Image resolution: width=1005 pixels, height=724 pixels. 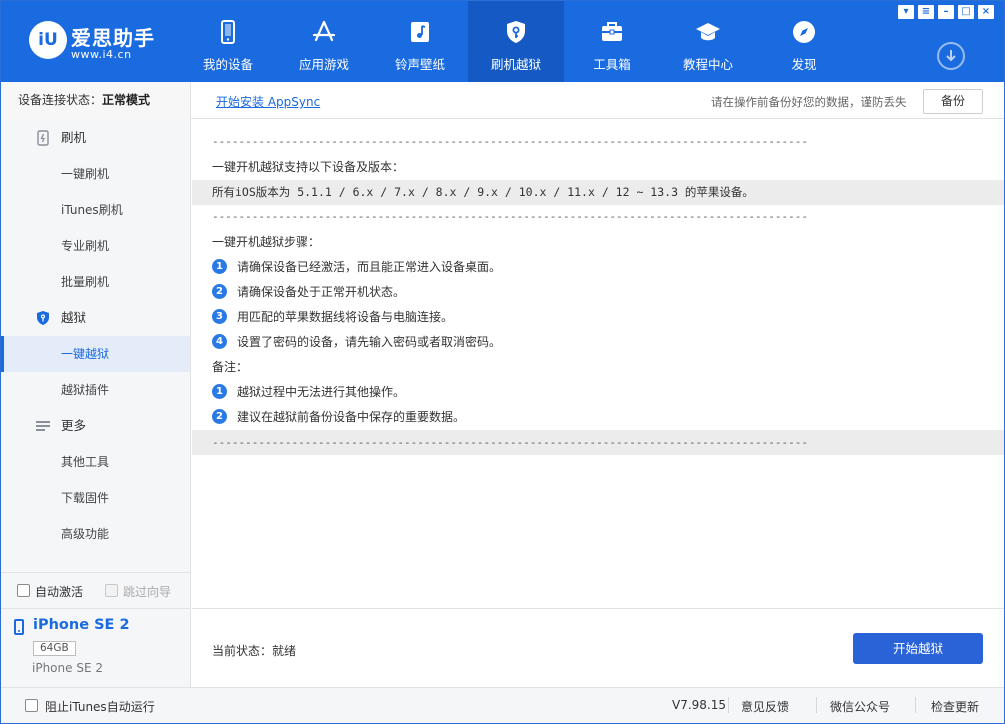 What do you see at coordinates (612, 41) in the screenshot?
I see `nav-toolbox: 工具箱` at bounding box center [612, 41].